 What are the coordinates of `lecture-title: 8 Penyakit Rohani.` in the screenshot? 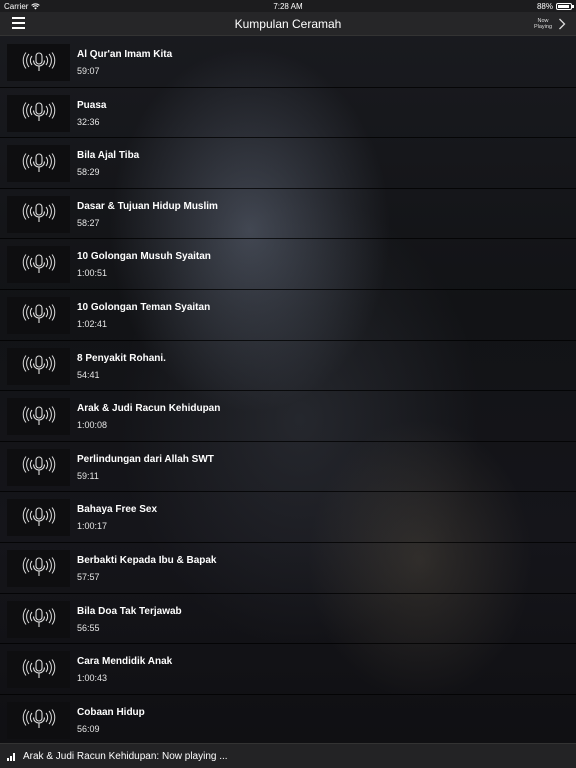 It's located at (121, 358).